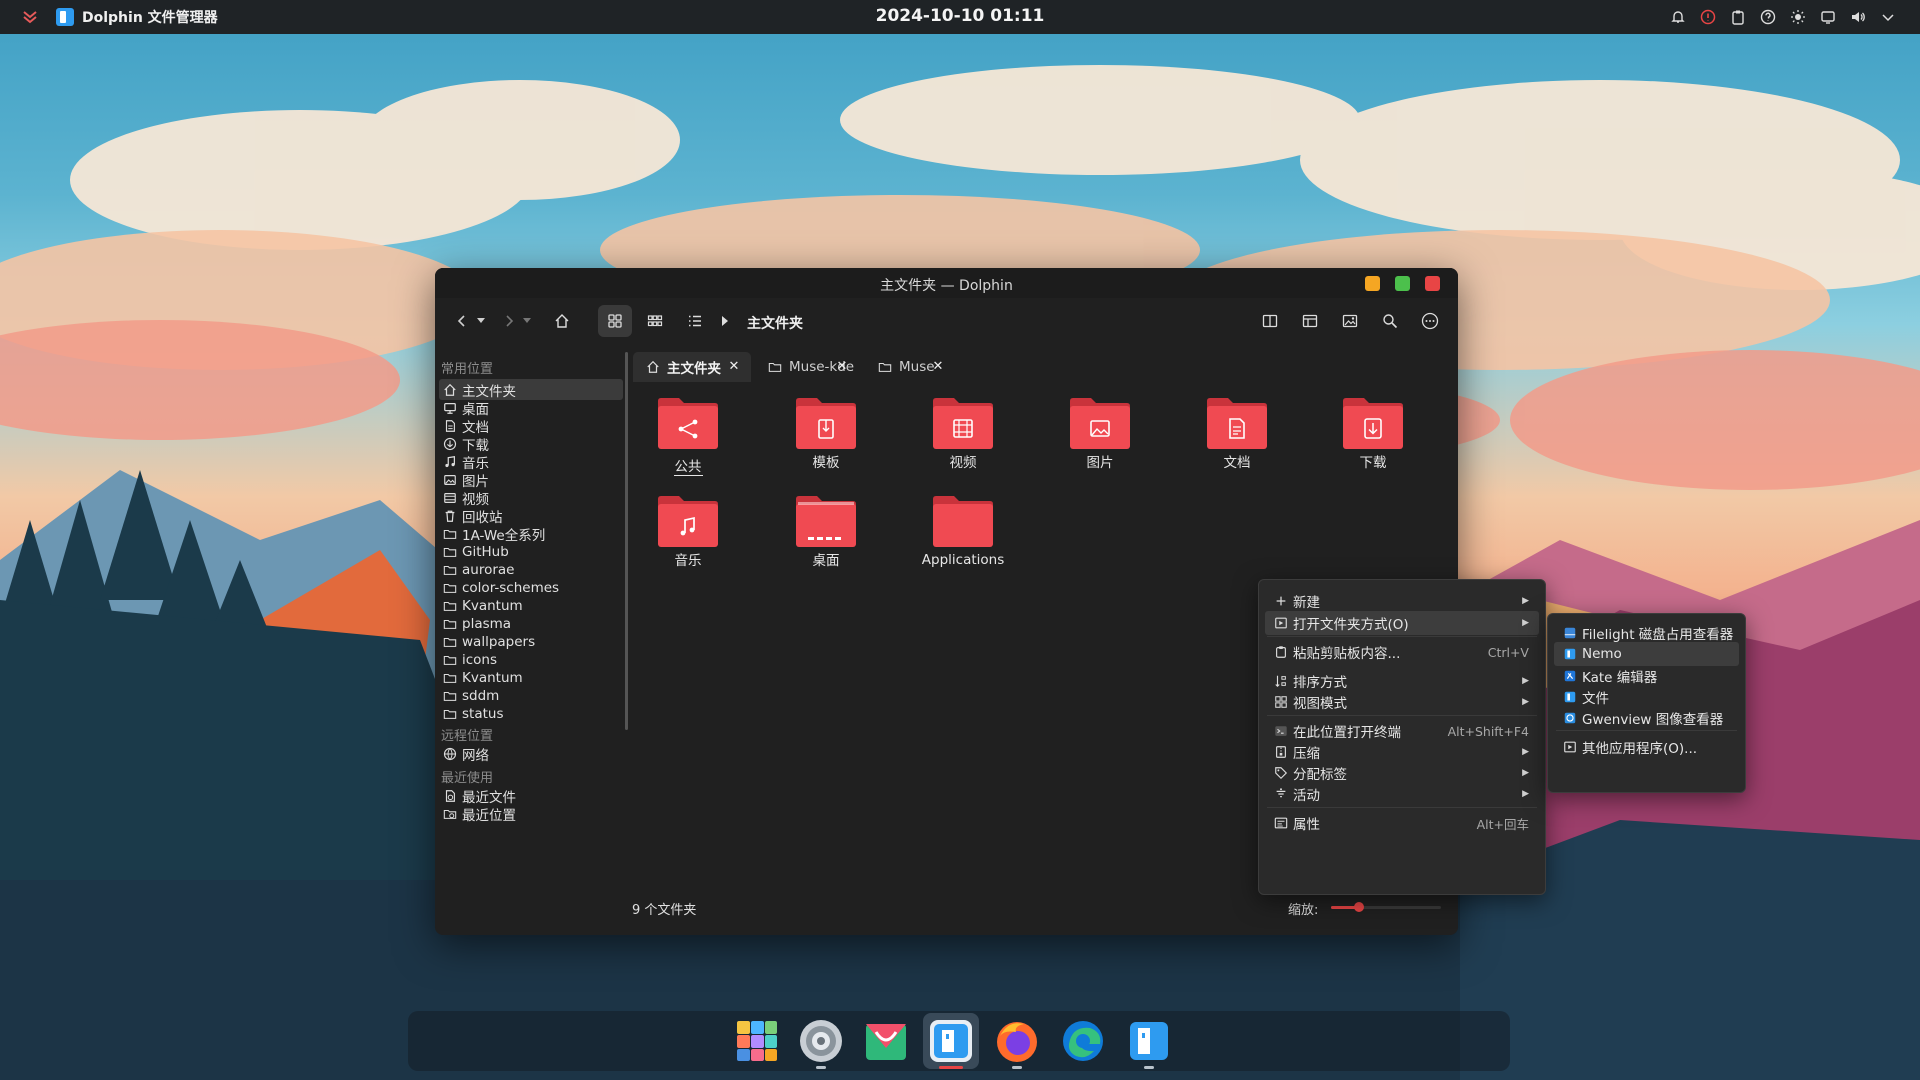  What do you see at coordinates (1402, 636) in the screenshot?
I see `menu-separator` at bounding box center [1402, 636].